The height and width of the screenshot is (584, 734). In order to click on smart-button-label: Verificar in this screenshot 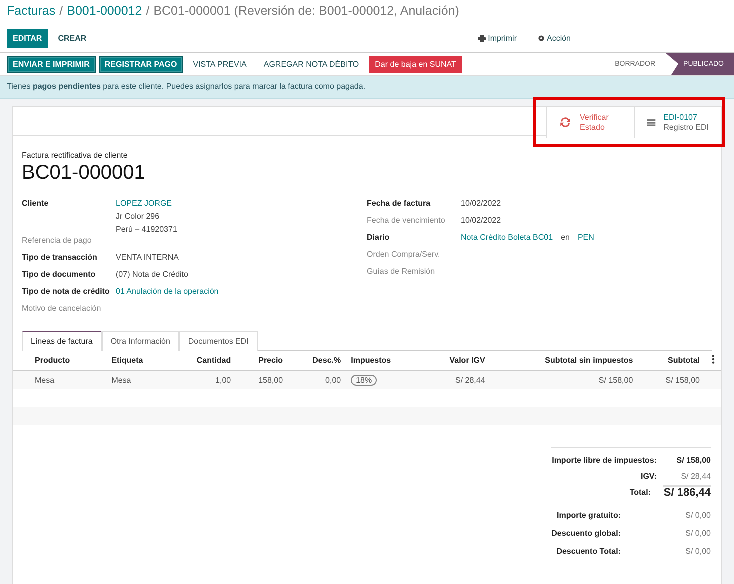, I will do `click(594, 117)`.